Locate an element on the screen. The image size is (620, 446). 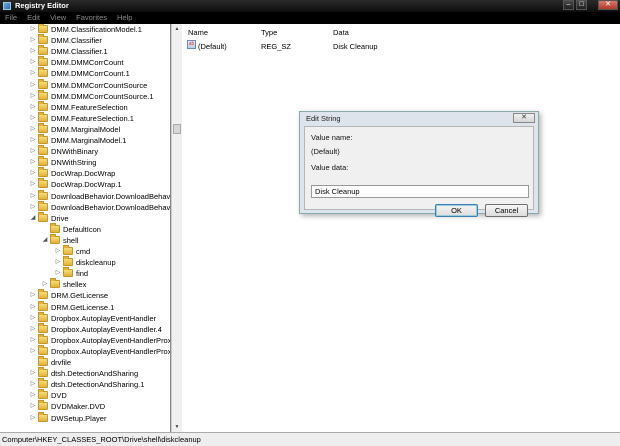
column-header-type: Type is located at coordinates (269, 33).